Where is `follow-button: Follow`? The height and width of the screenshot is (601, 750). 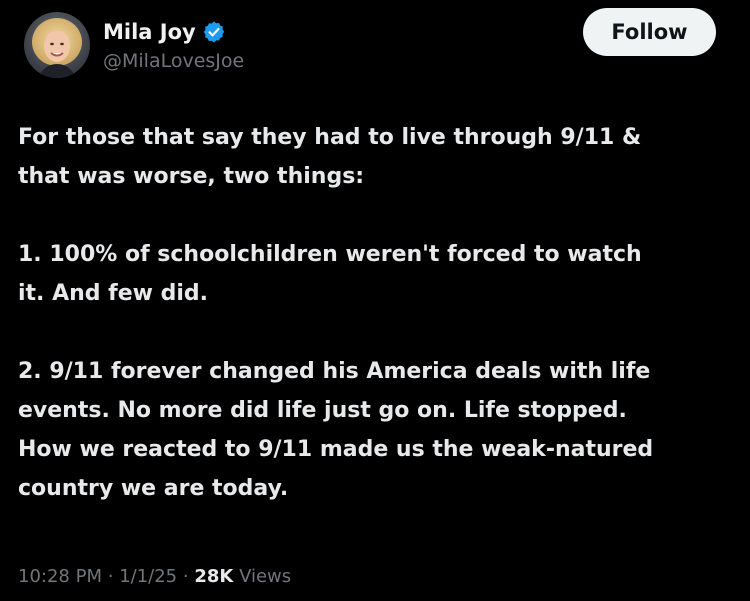
follow-button: Follow is located at coordinates (649, 32).